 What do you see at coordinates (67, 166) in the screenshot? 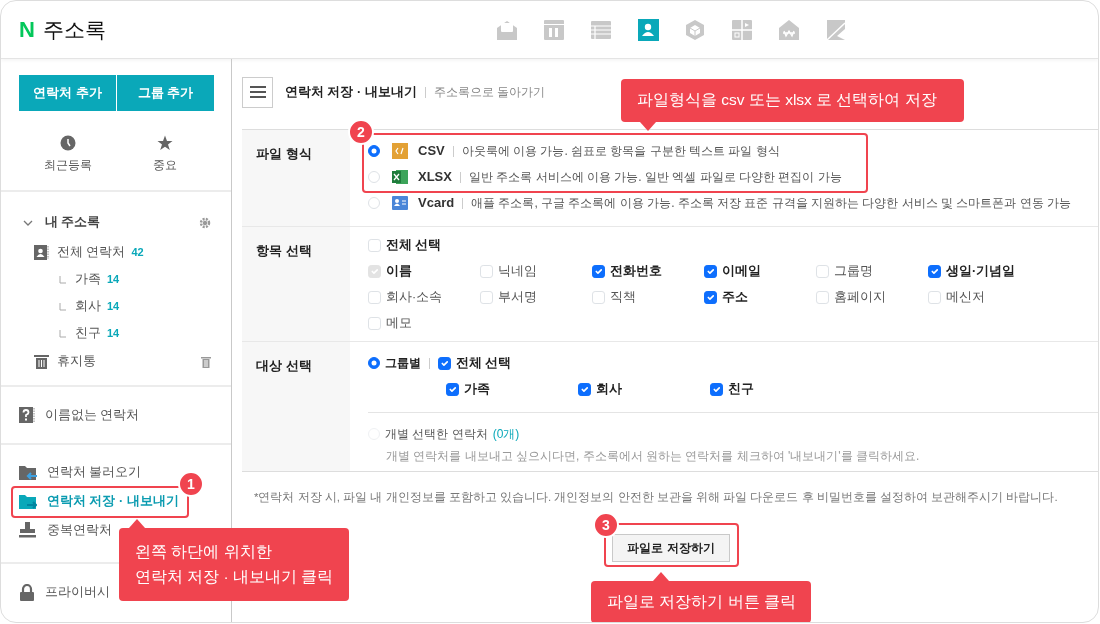
I see `shortcut-label: 최근등록` at bounding box center [67, 166].